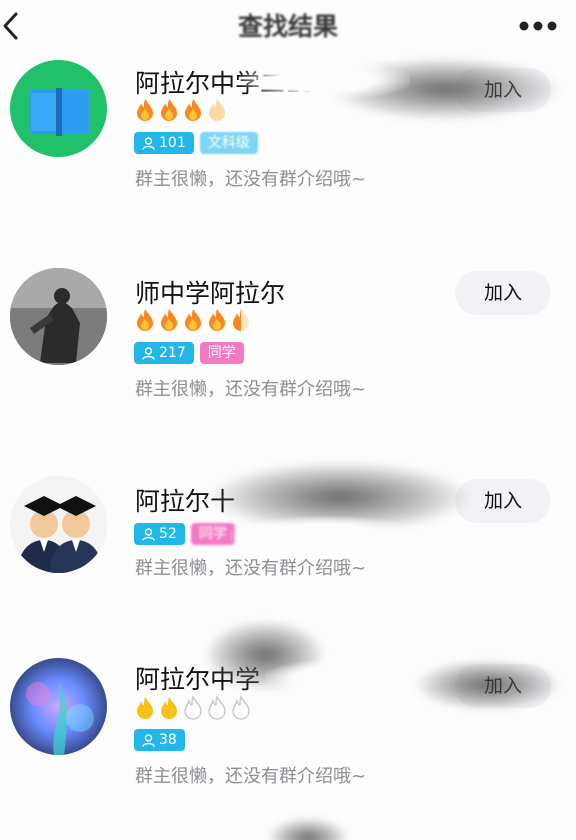 Image resolution: width=576 pixels, height=840 pixels. I want to click on flame-half-icon, so click(241, 320).